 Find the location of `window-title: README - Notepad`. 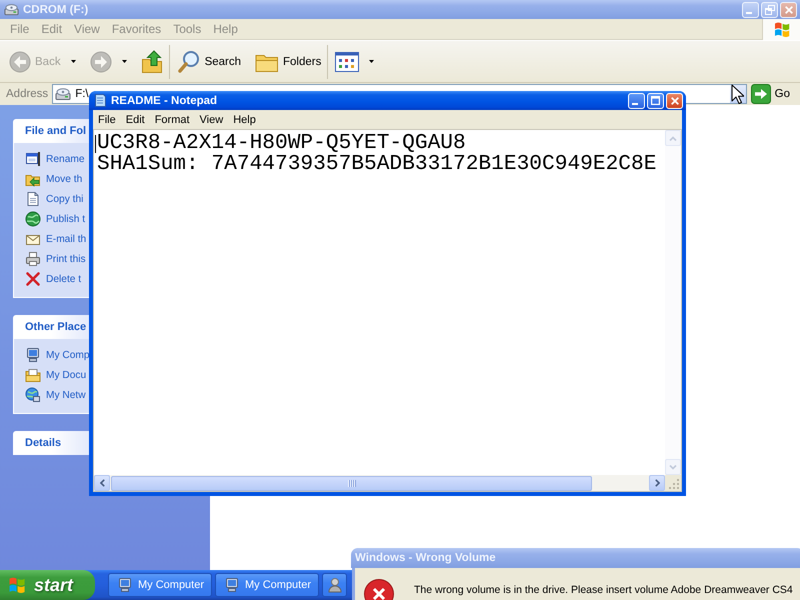

window-title: README - Notepad is located at coordinates (164, 100).